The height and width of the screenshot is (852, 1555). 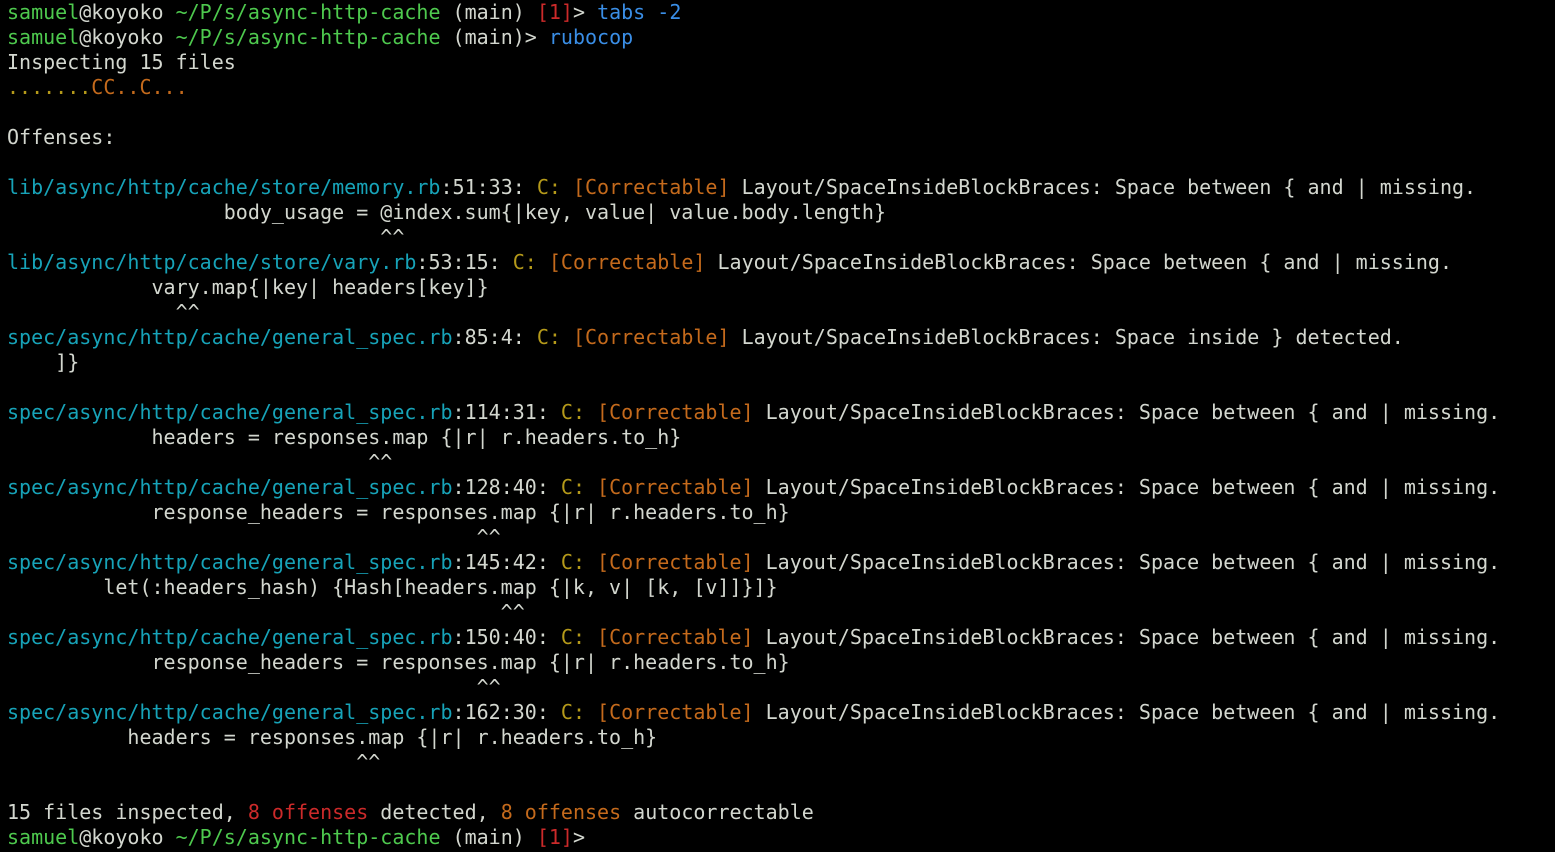 I want to click on offense-caret, so click(x=781, y=387).